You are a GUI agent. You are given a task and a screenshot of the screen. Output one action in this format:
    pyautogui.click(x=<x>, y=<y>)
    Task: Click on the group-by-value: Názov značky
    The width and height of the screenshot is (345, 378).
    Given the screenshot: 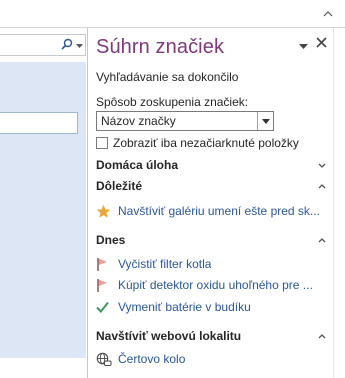 What is the action you would take?
    pyautogui.click(x=138, y=121)
    